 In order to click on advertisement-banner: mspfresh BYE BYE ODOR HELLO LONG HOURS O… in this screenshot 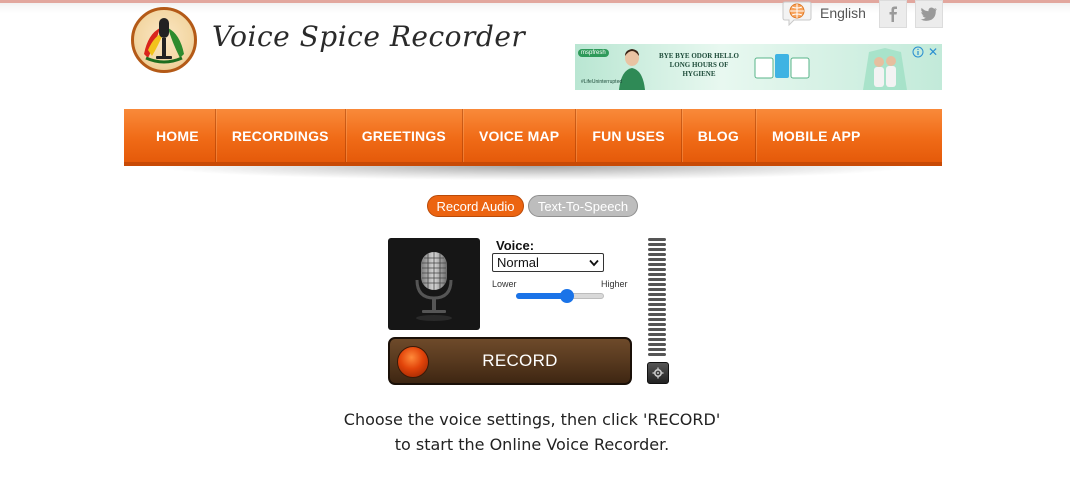, I will do `click(758, 67)`.